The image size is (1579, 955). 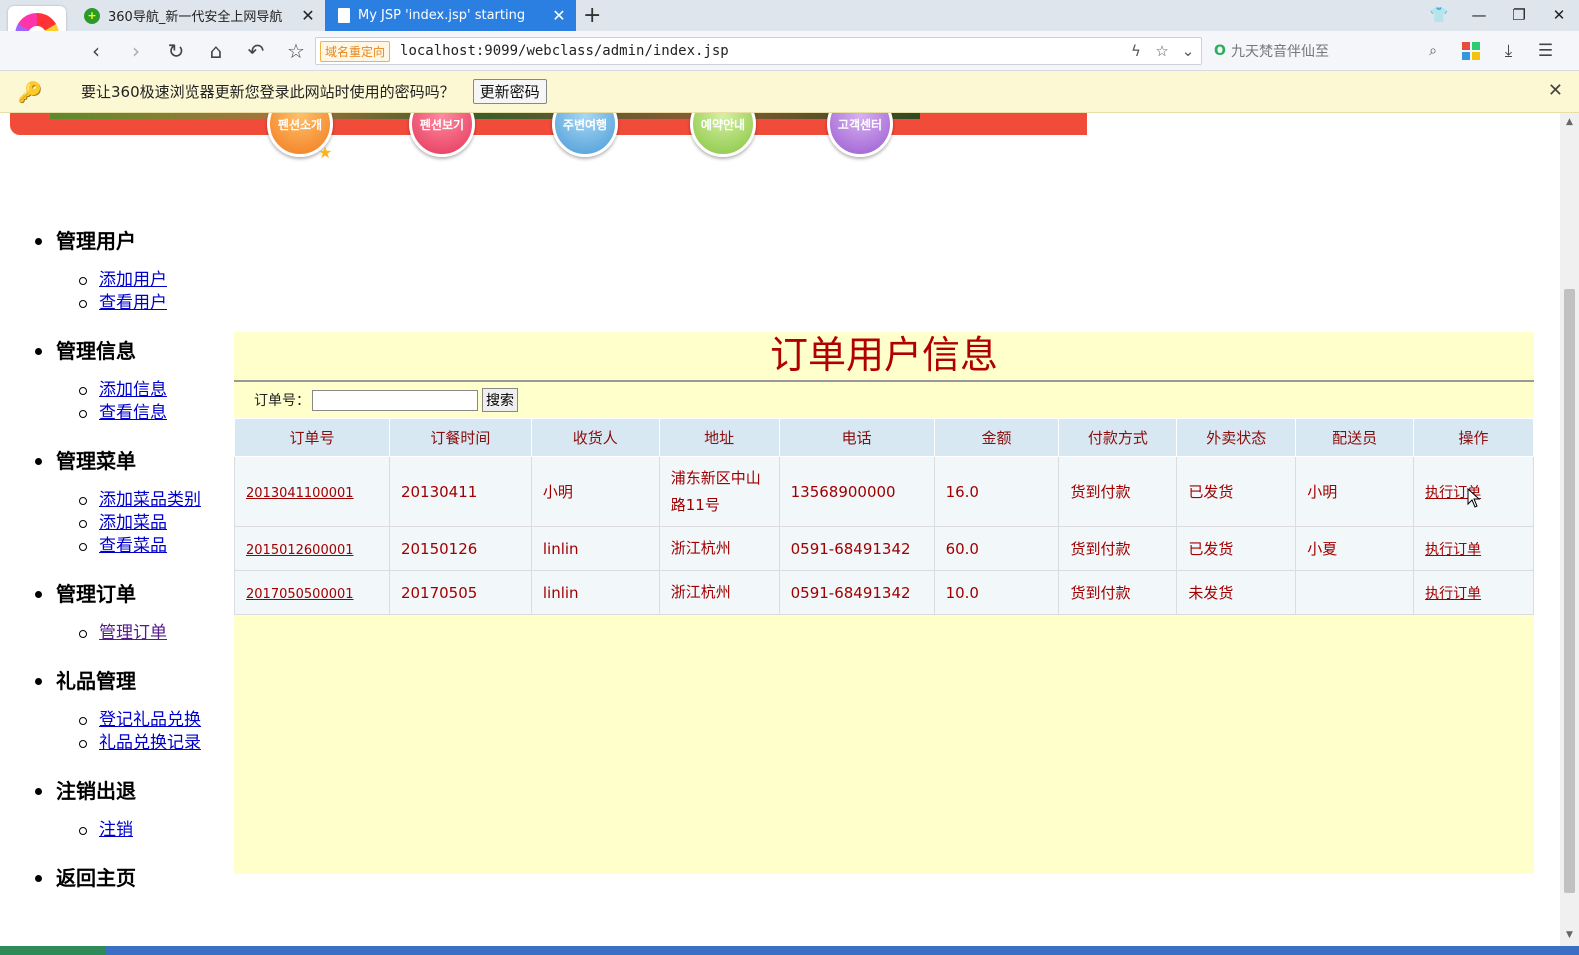 What do you see at coordinates (344, 15) in the screenshot?
I see `page-icon` at bounding box center [344, 15].